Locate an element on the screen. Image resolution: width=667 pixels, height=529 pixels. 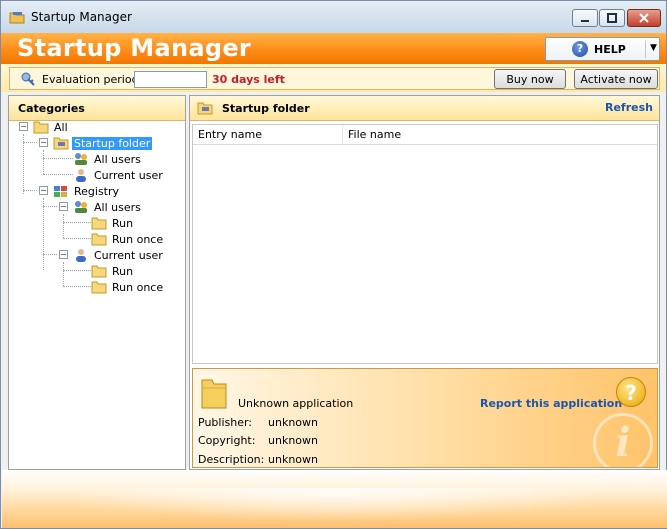
minimize-button is located at coordinates (585, 18).